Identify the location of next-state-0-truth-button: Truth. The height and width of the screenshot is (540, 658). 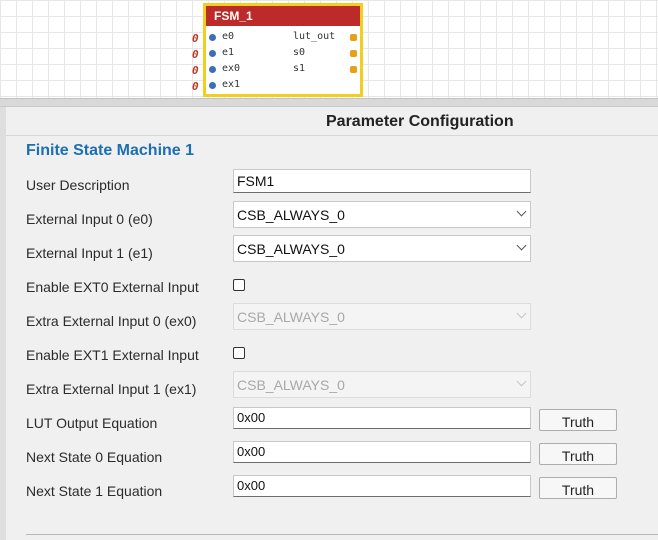
(578, 454).